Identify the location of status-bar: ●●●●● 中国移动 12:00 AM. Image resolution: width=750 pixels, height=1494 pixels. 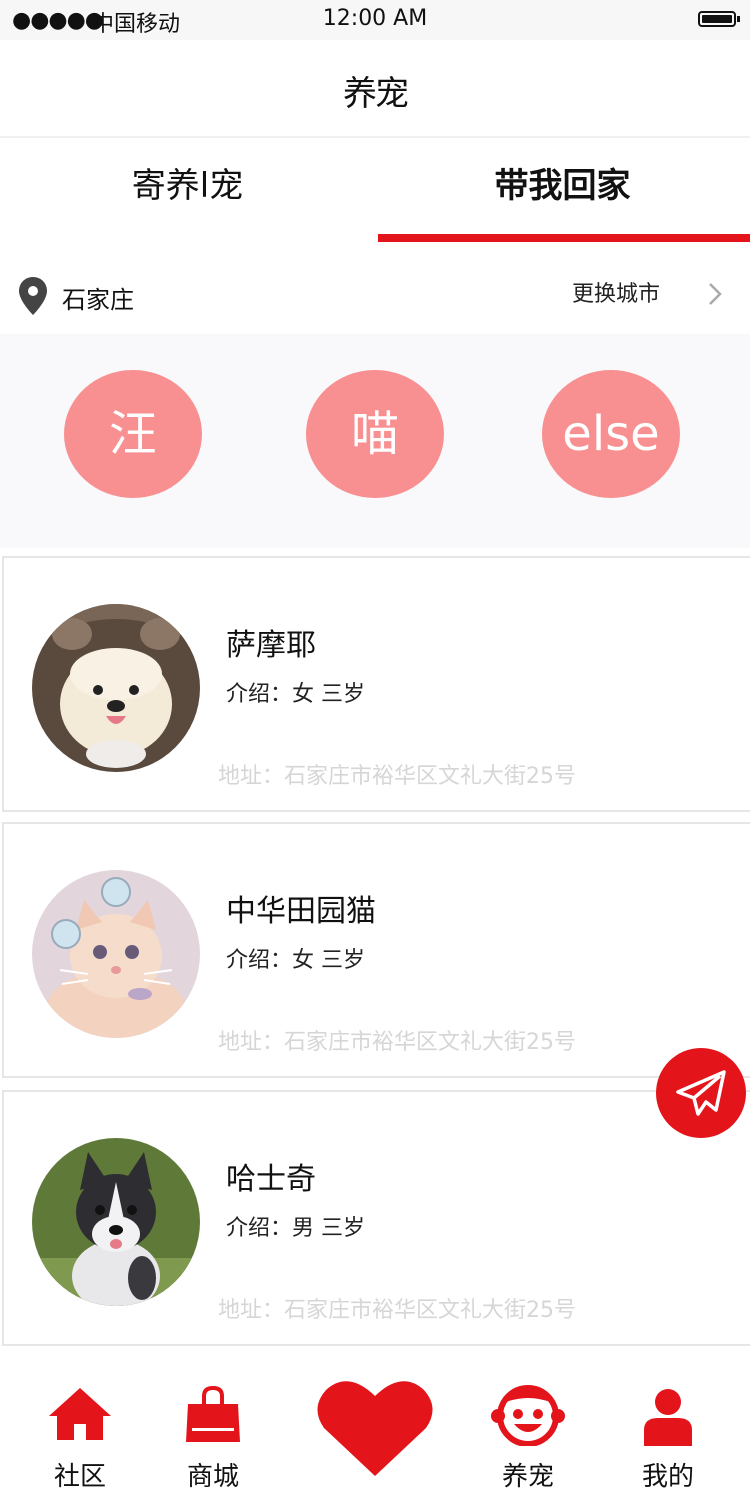
(375, 20).